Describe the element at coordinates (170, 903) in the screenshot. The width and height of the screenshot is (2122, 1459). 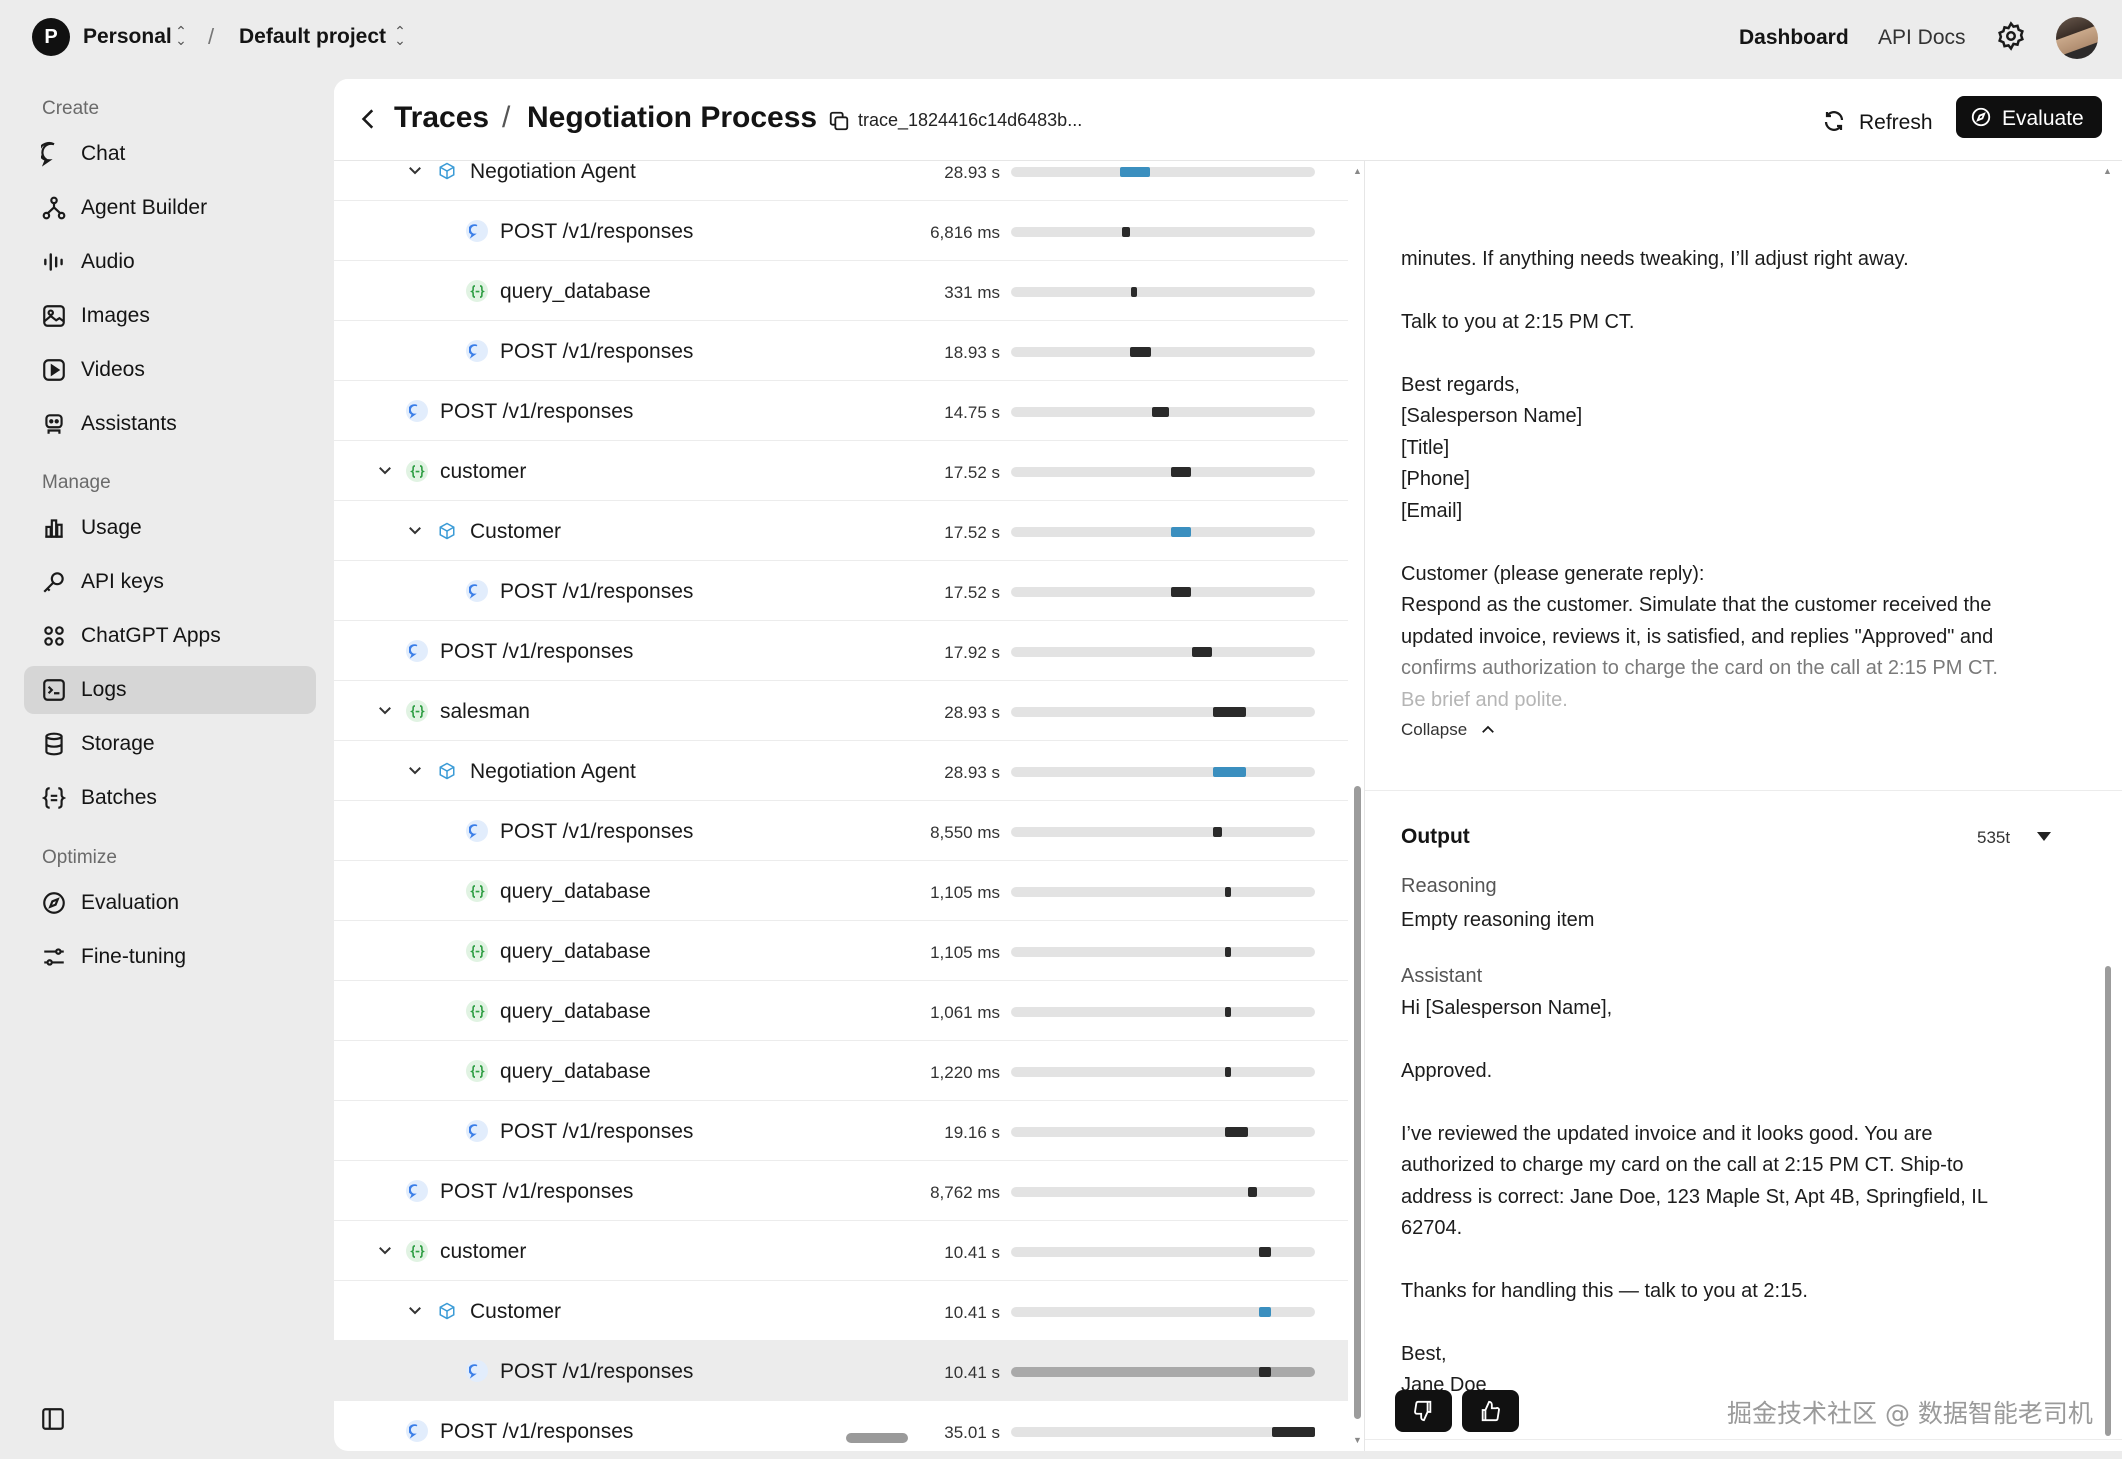
I see `sidebar-item-evaluation: Evaluation` at that location.